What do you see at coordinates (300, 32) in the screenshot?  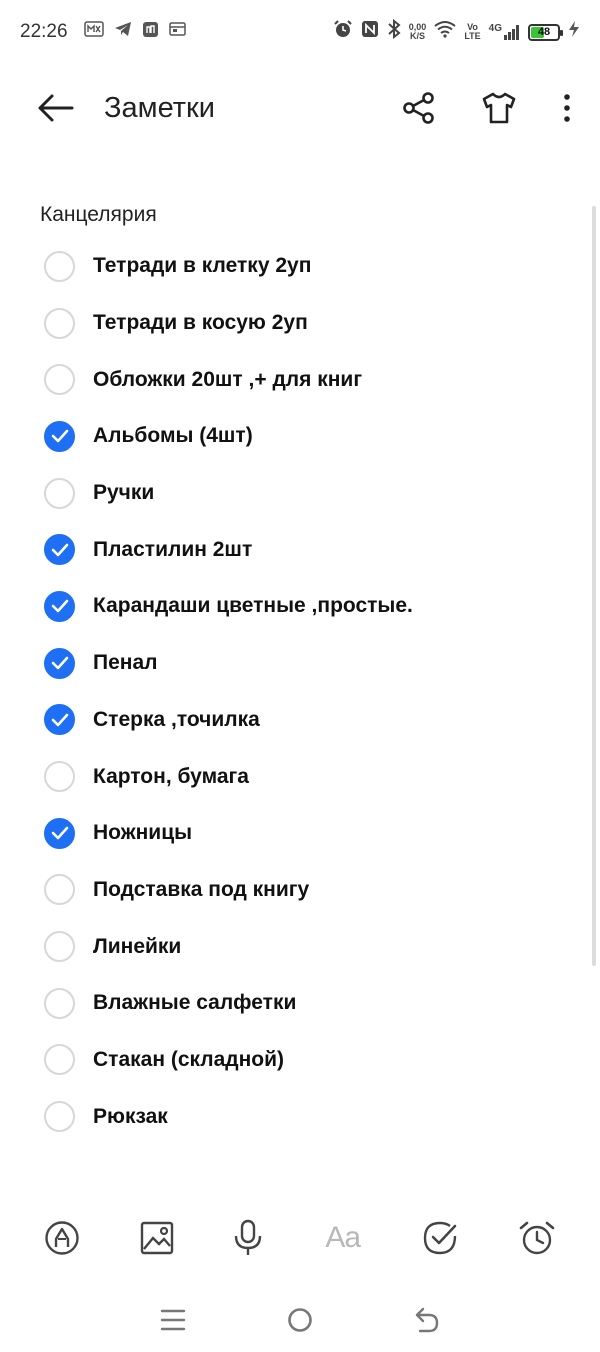 I see `status-bar: 22:26 0,00 K/S Vo LTE 4G 48` at bounding box center [300, 32].